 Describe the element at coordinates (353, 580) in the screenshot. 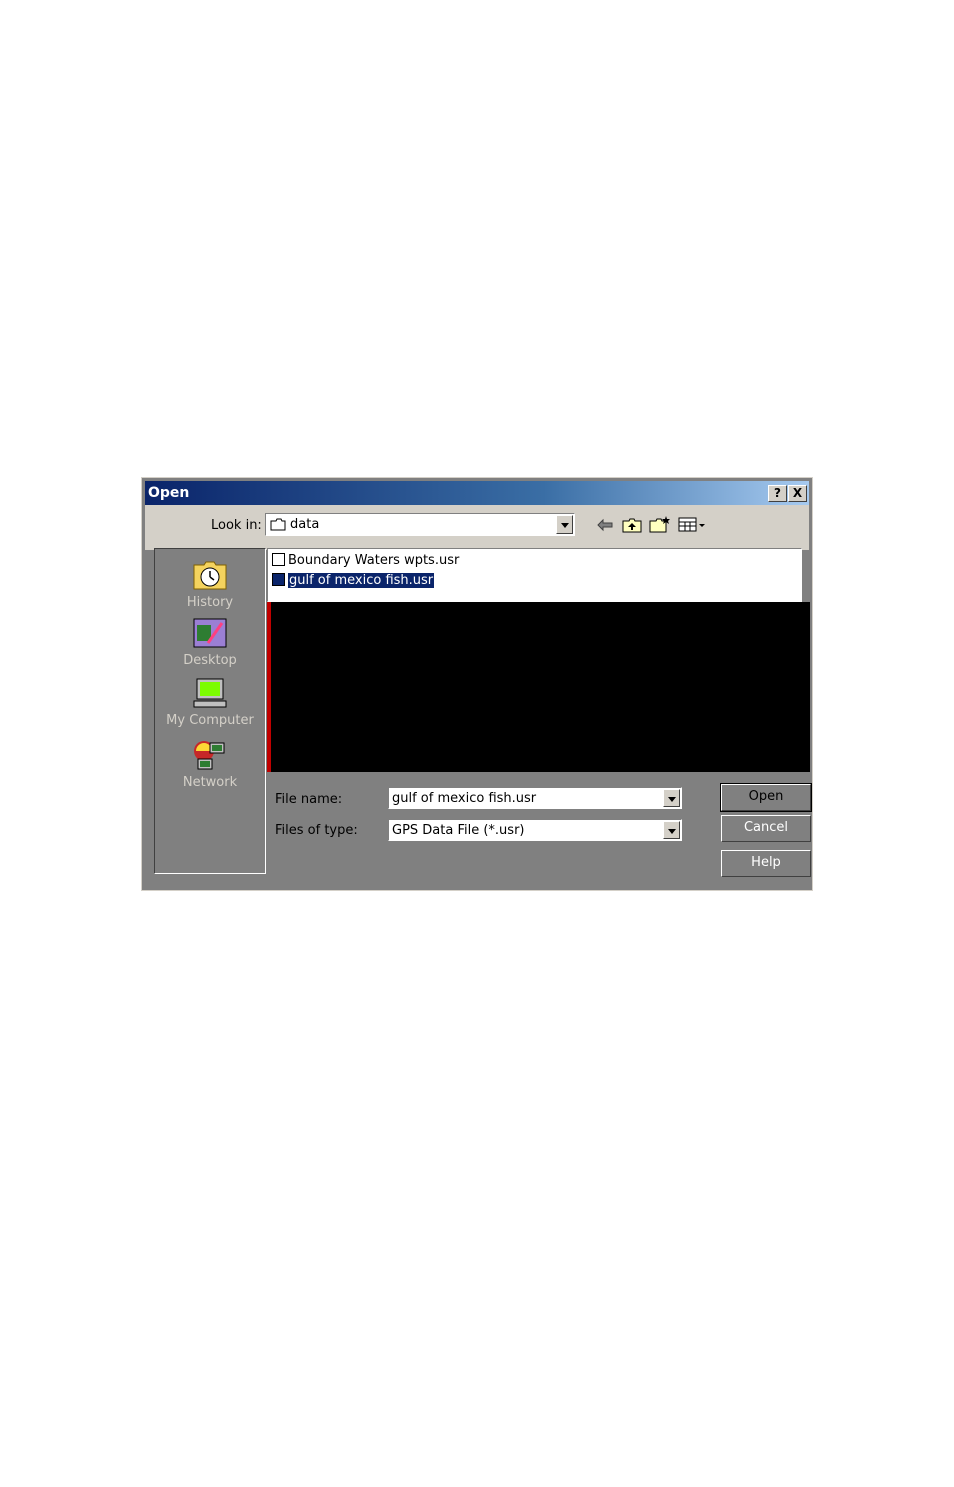

I see `list-item: gulf of mexico fish.usr` at that location.